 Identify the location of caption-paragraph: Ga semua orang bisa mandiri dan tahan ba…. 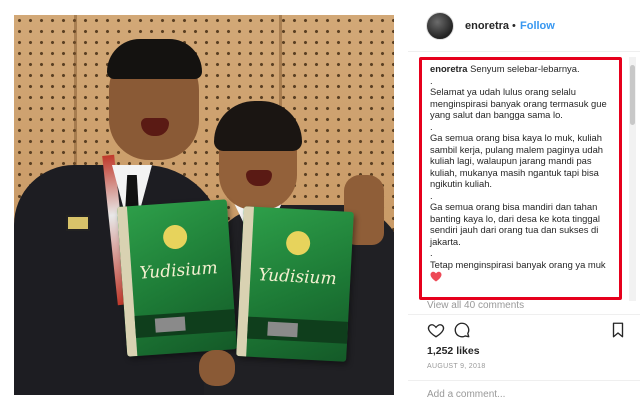
(515, 224).